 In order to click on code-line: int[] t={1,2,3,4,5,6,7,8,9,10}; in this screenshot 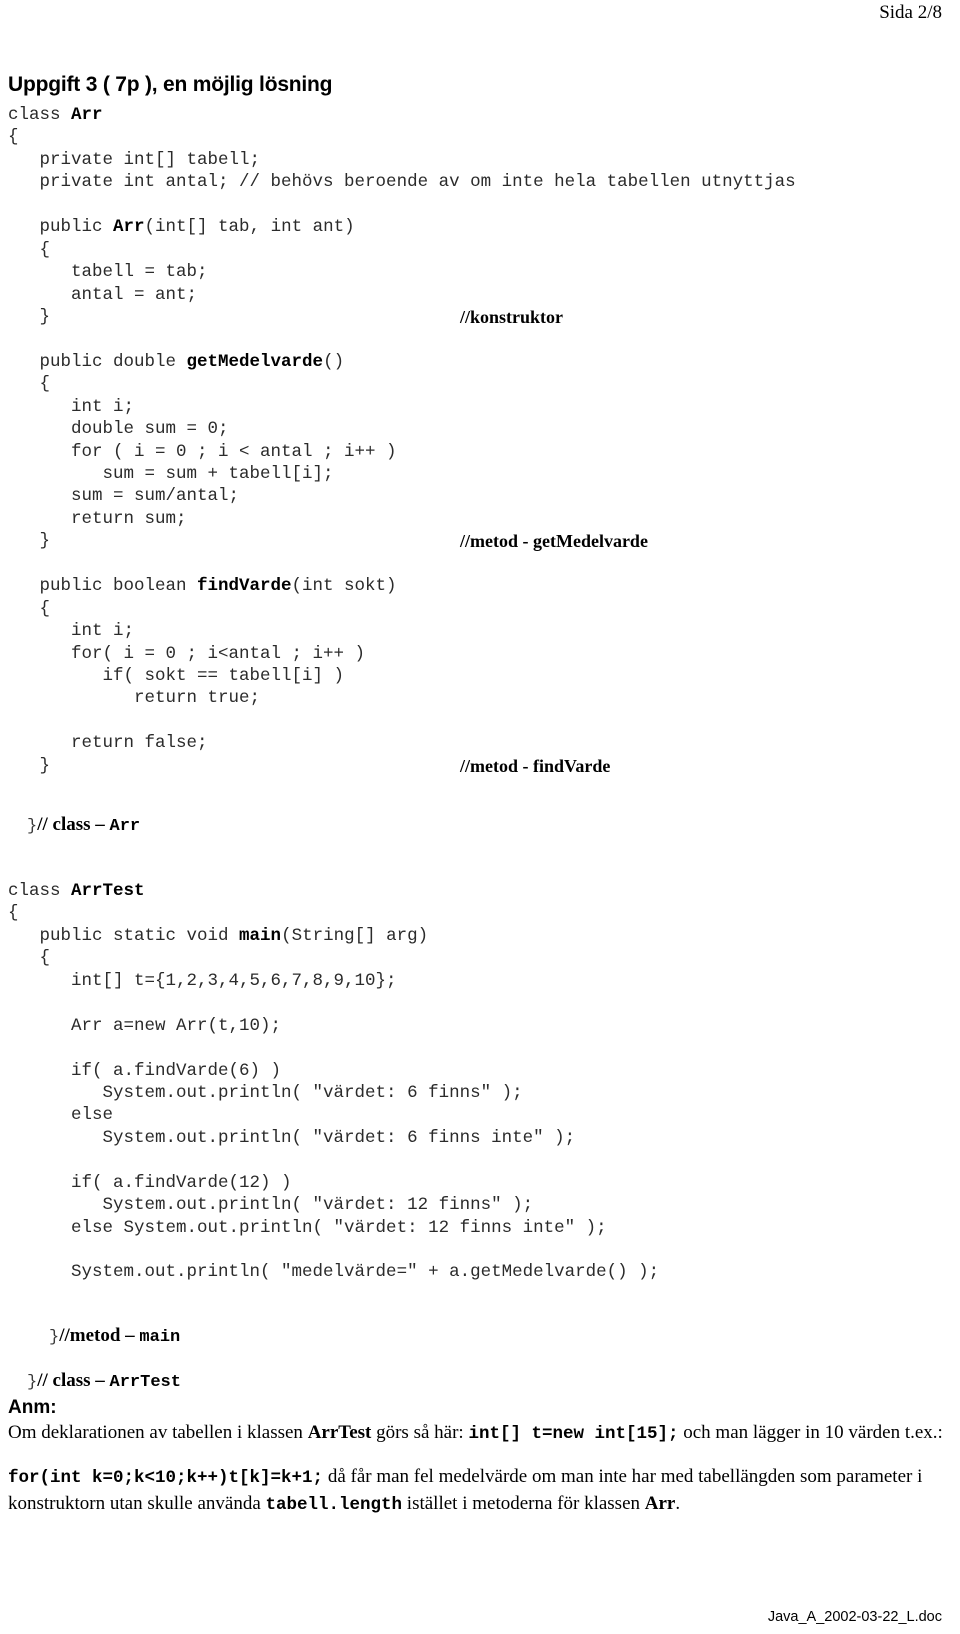, I will do `click(480, 981)`.